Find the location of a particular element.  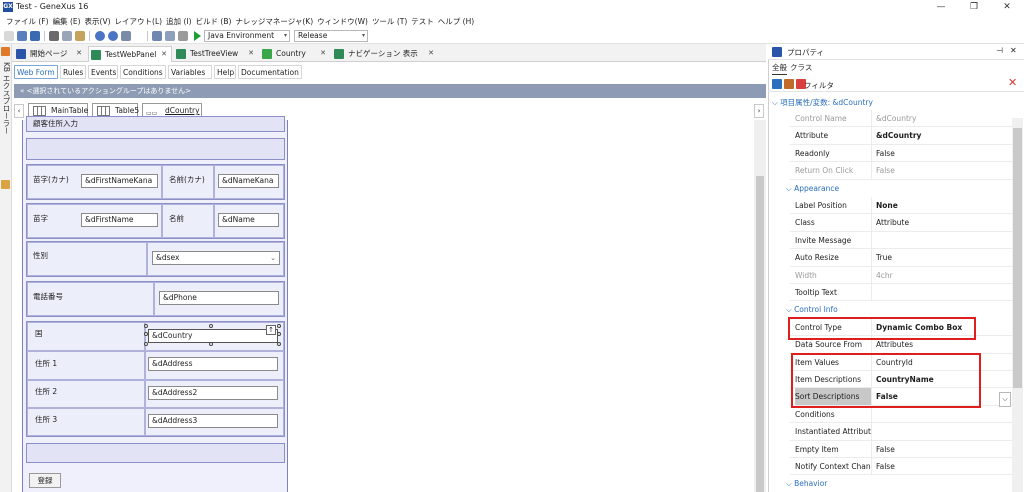

breadcrumb-right-button: › is located at coordinates (759, 111).